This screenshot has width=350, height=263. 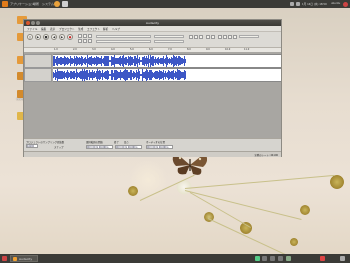 I want to click on zoom-out-icon, so click(x=225, y=37).